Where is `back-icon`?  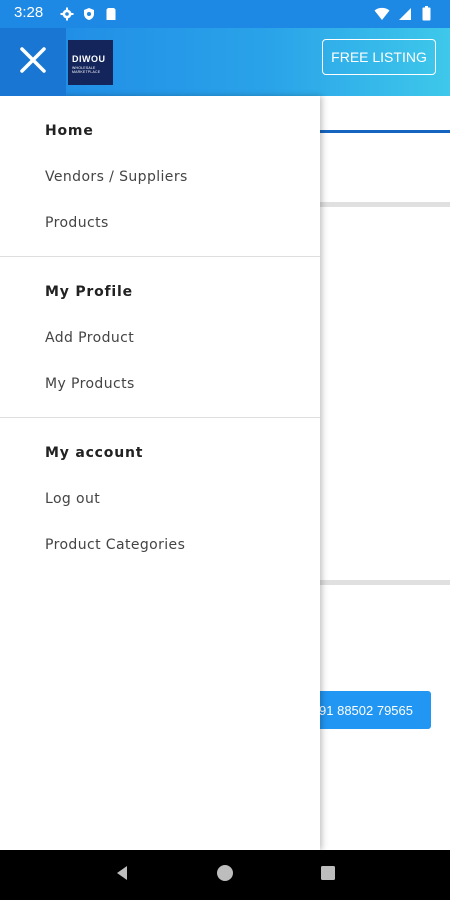 back-icon is located at coordinates (122, 875).